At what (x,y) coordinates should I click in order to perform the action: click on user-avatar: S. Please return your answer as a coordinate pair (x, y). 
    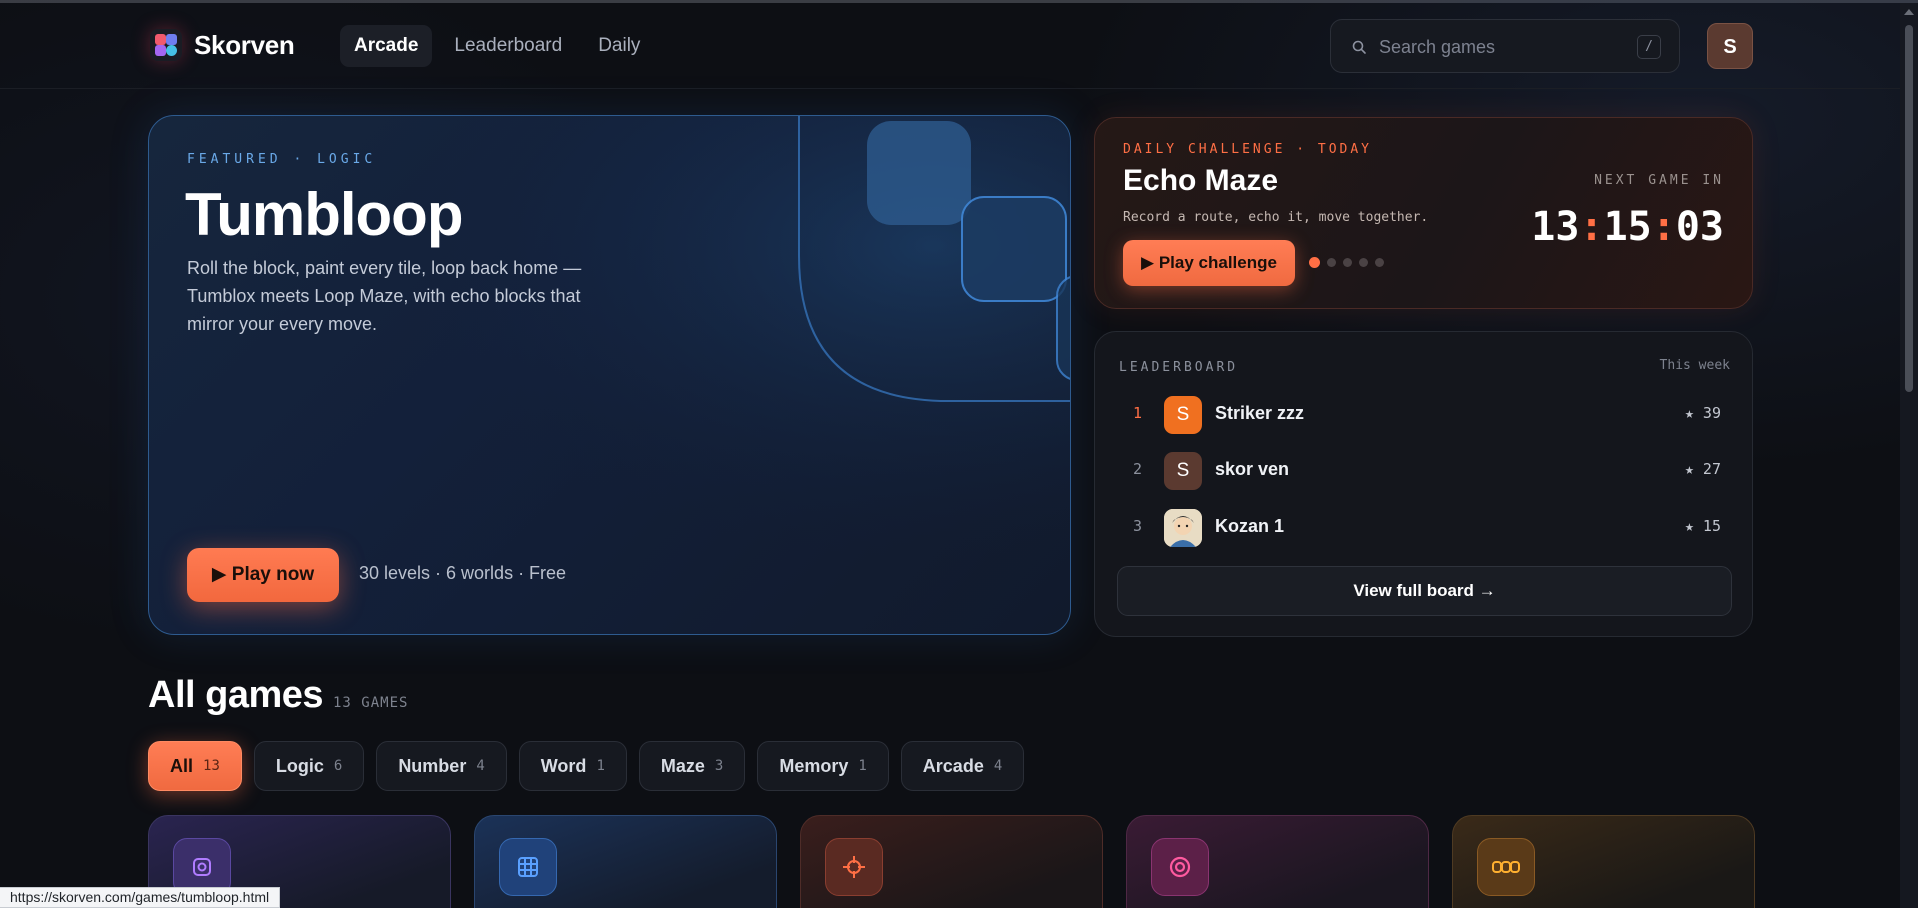
    Looking at the image, I should click on (1730, 46).